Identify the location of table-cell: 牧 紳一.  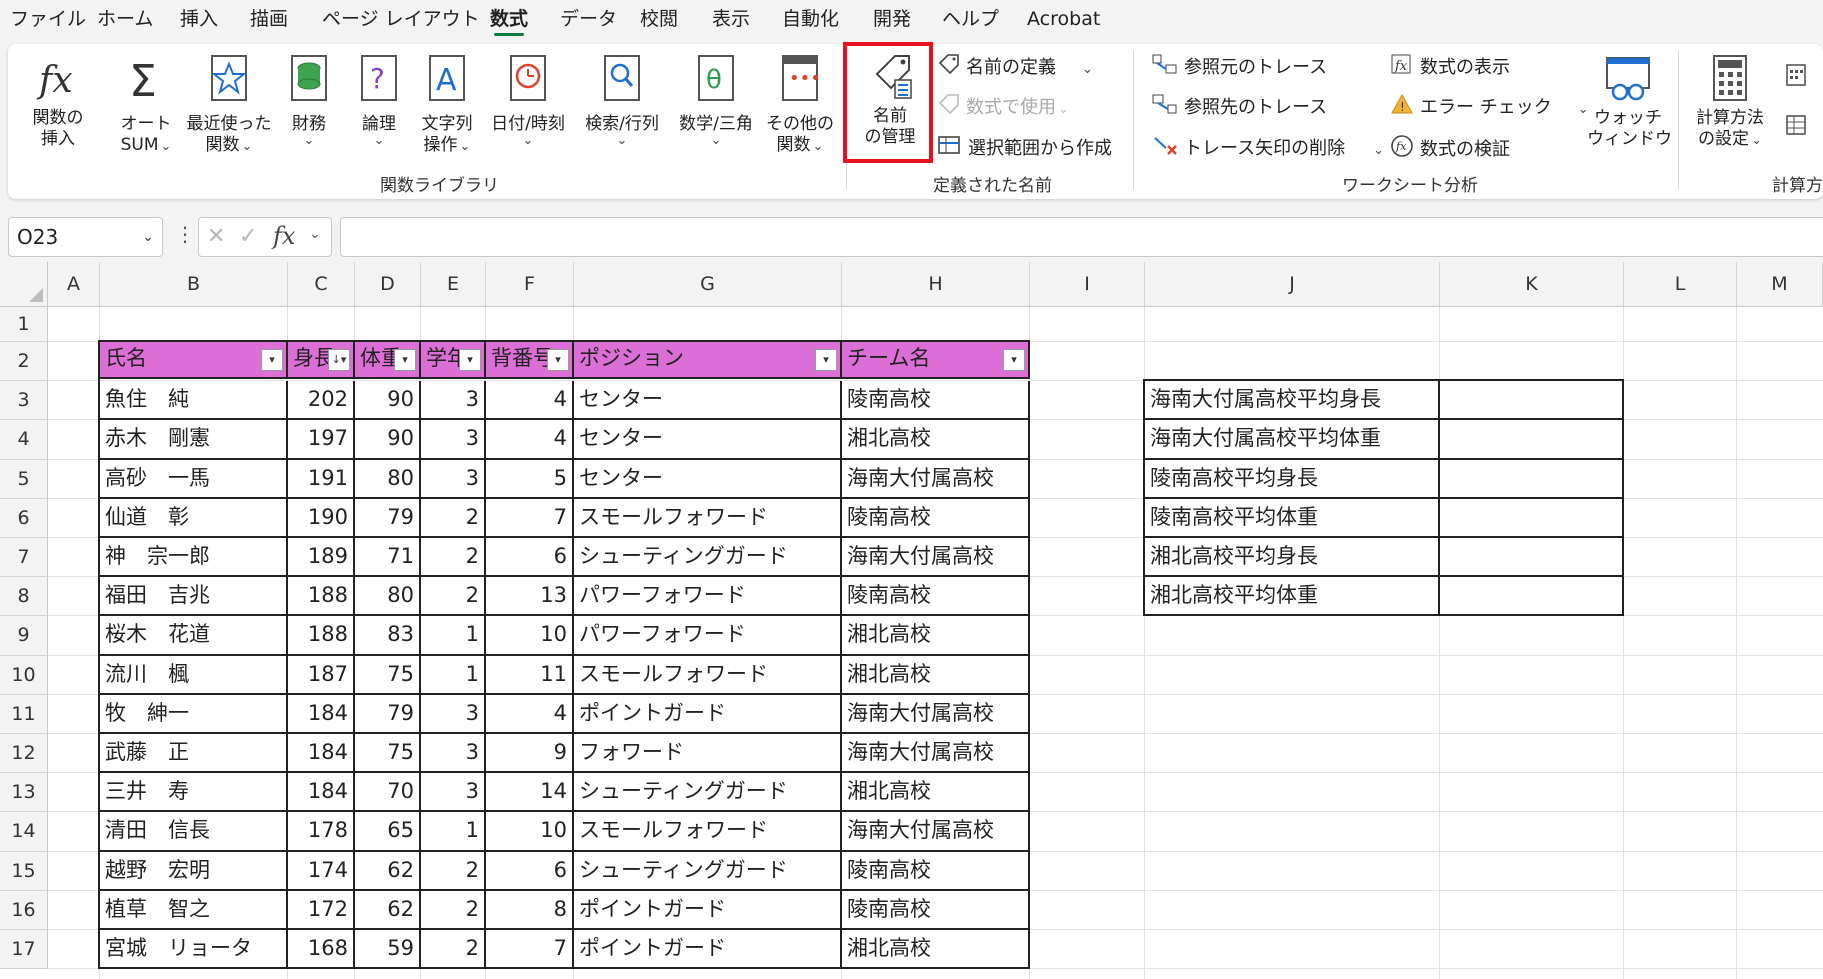
(194, 714).